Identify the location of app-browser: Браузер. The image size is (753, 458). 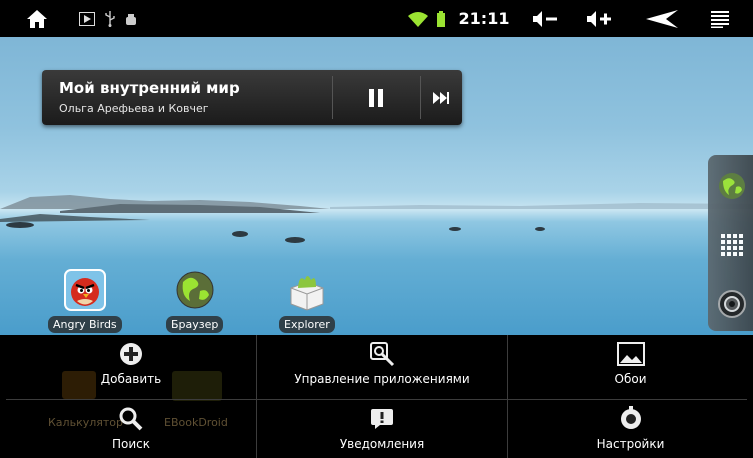
(195, 300).